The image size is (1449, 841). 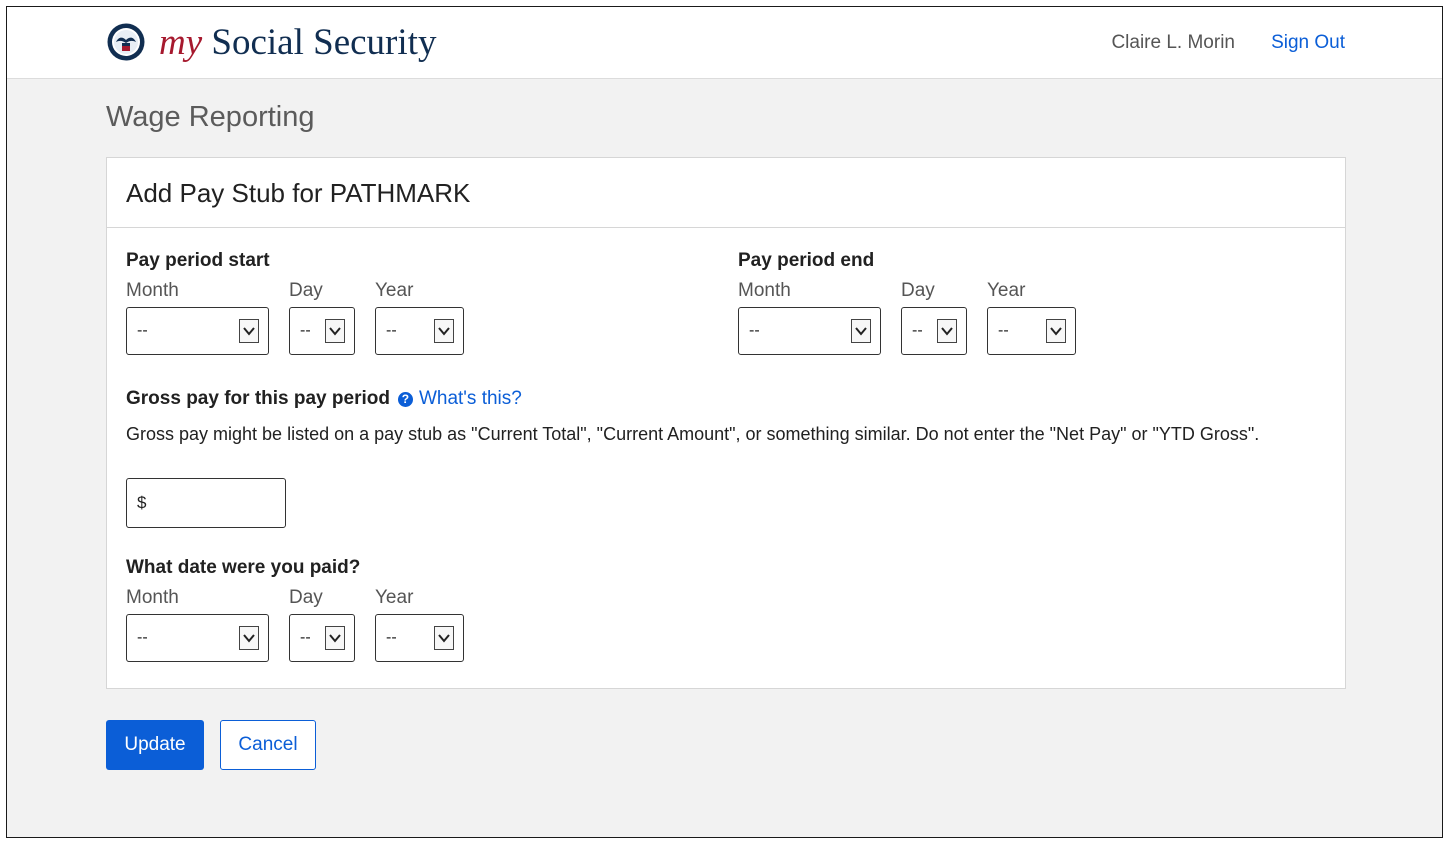 I want to click on pay-period-end-group: Pay period end Month Day Year -- -- --, so click(x=918, y=315).